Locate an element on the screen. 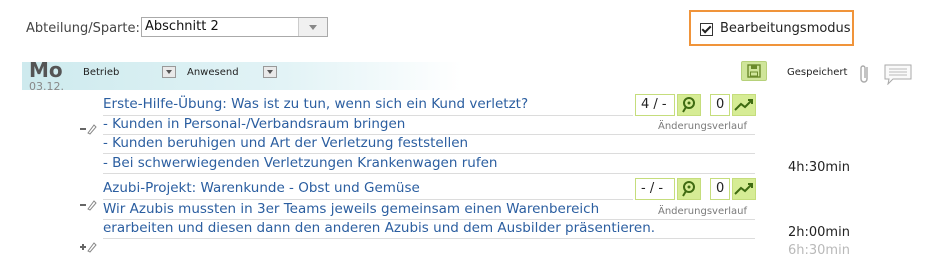 This screenshot has width=937, height=268. chevron-down-icon is located at coordinates (312, 27).